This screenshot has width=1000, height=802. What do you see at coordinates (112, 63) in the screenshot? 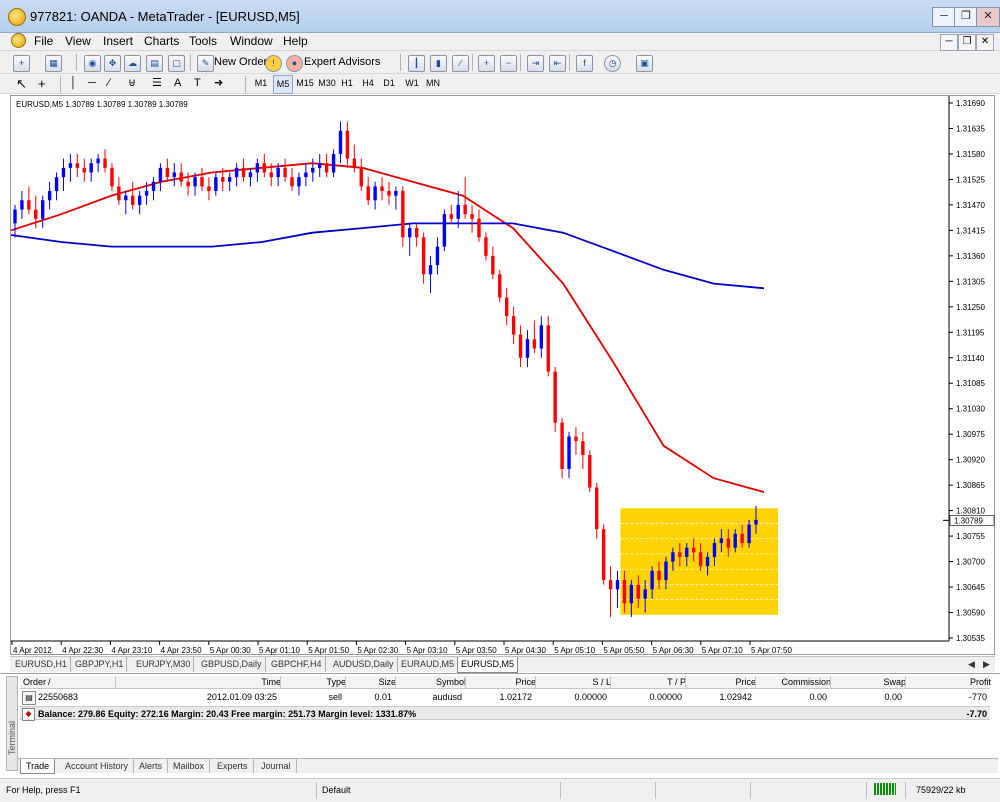
I see `navigator-icon: ✥` at bounding box center [112, 63].